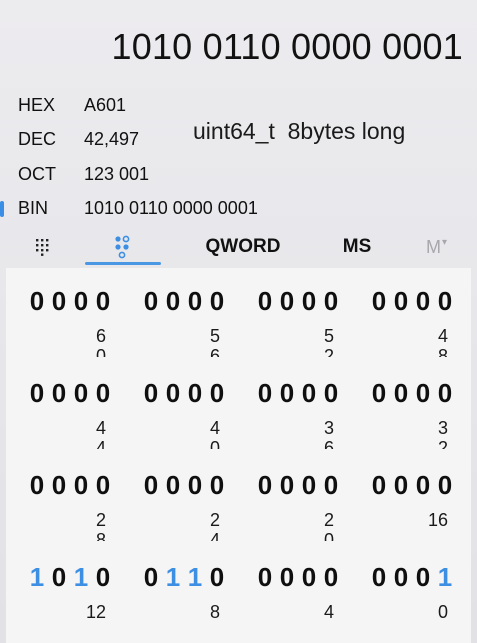 The image size is (477, 643). What do you see at coordinates (238, 506) in the screenshot?
I see `bit-row: 0 0 0 0 2 8 0 0 0 0 2 4 0 0 0 0 2 0 0 0 0 0 16` at bounding box center [238, 506].